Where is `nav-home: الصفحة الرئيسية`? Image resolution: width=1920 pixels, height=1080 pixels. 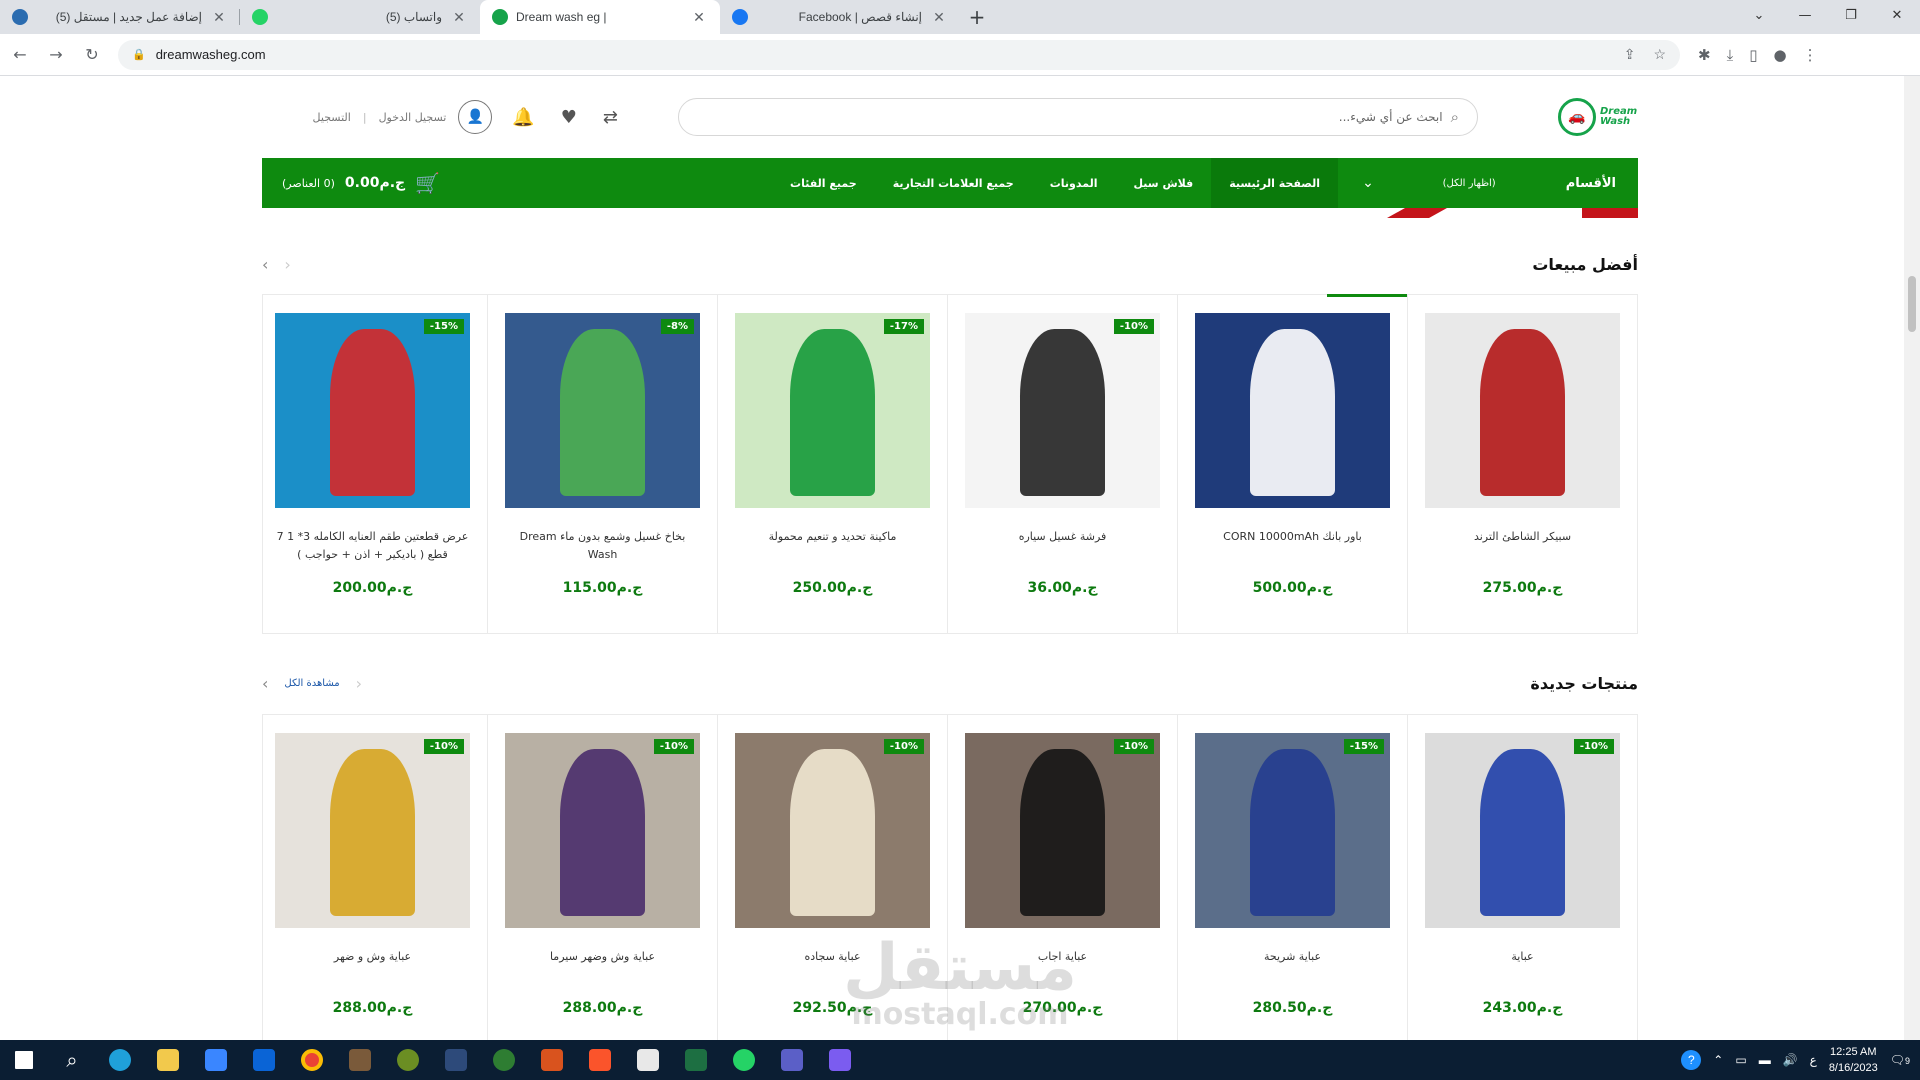 nav-home: الصفحة الرئيسية is located at coordinates (1274, 183).